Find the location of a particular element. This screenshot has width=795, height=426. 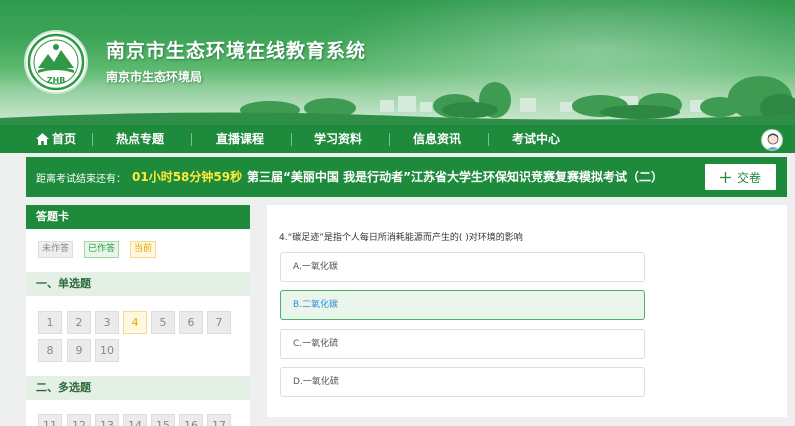

section-multiple-choice: 二、多选题 is located at coordinates (138, 388).